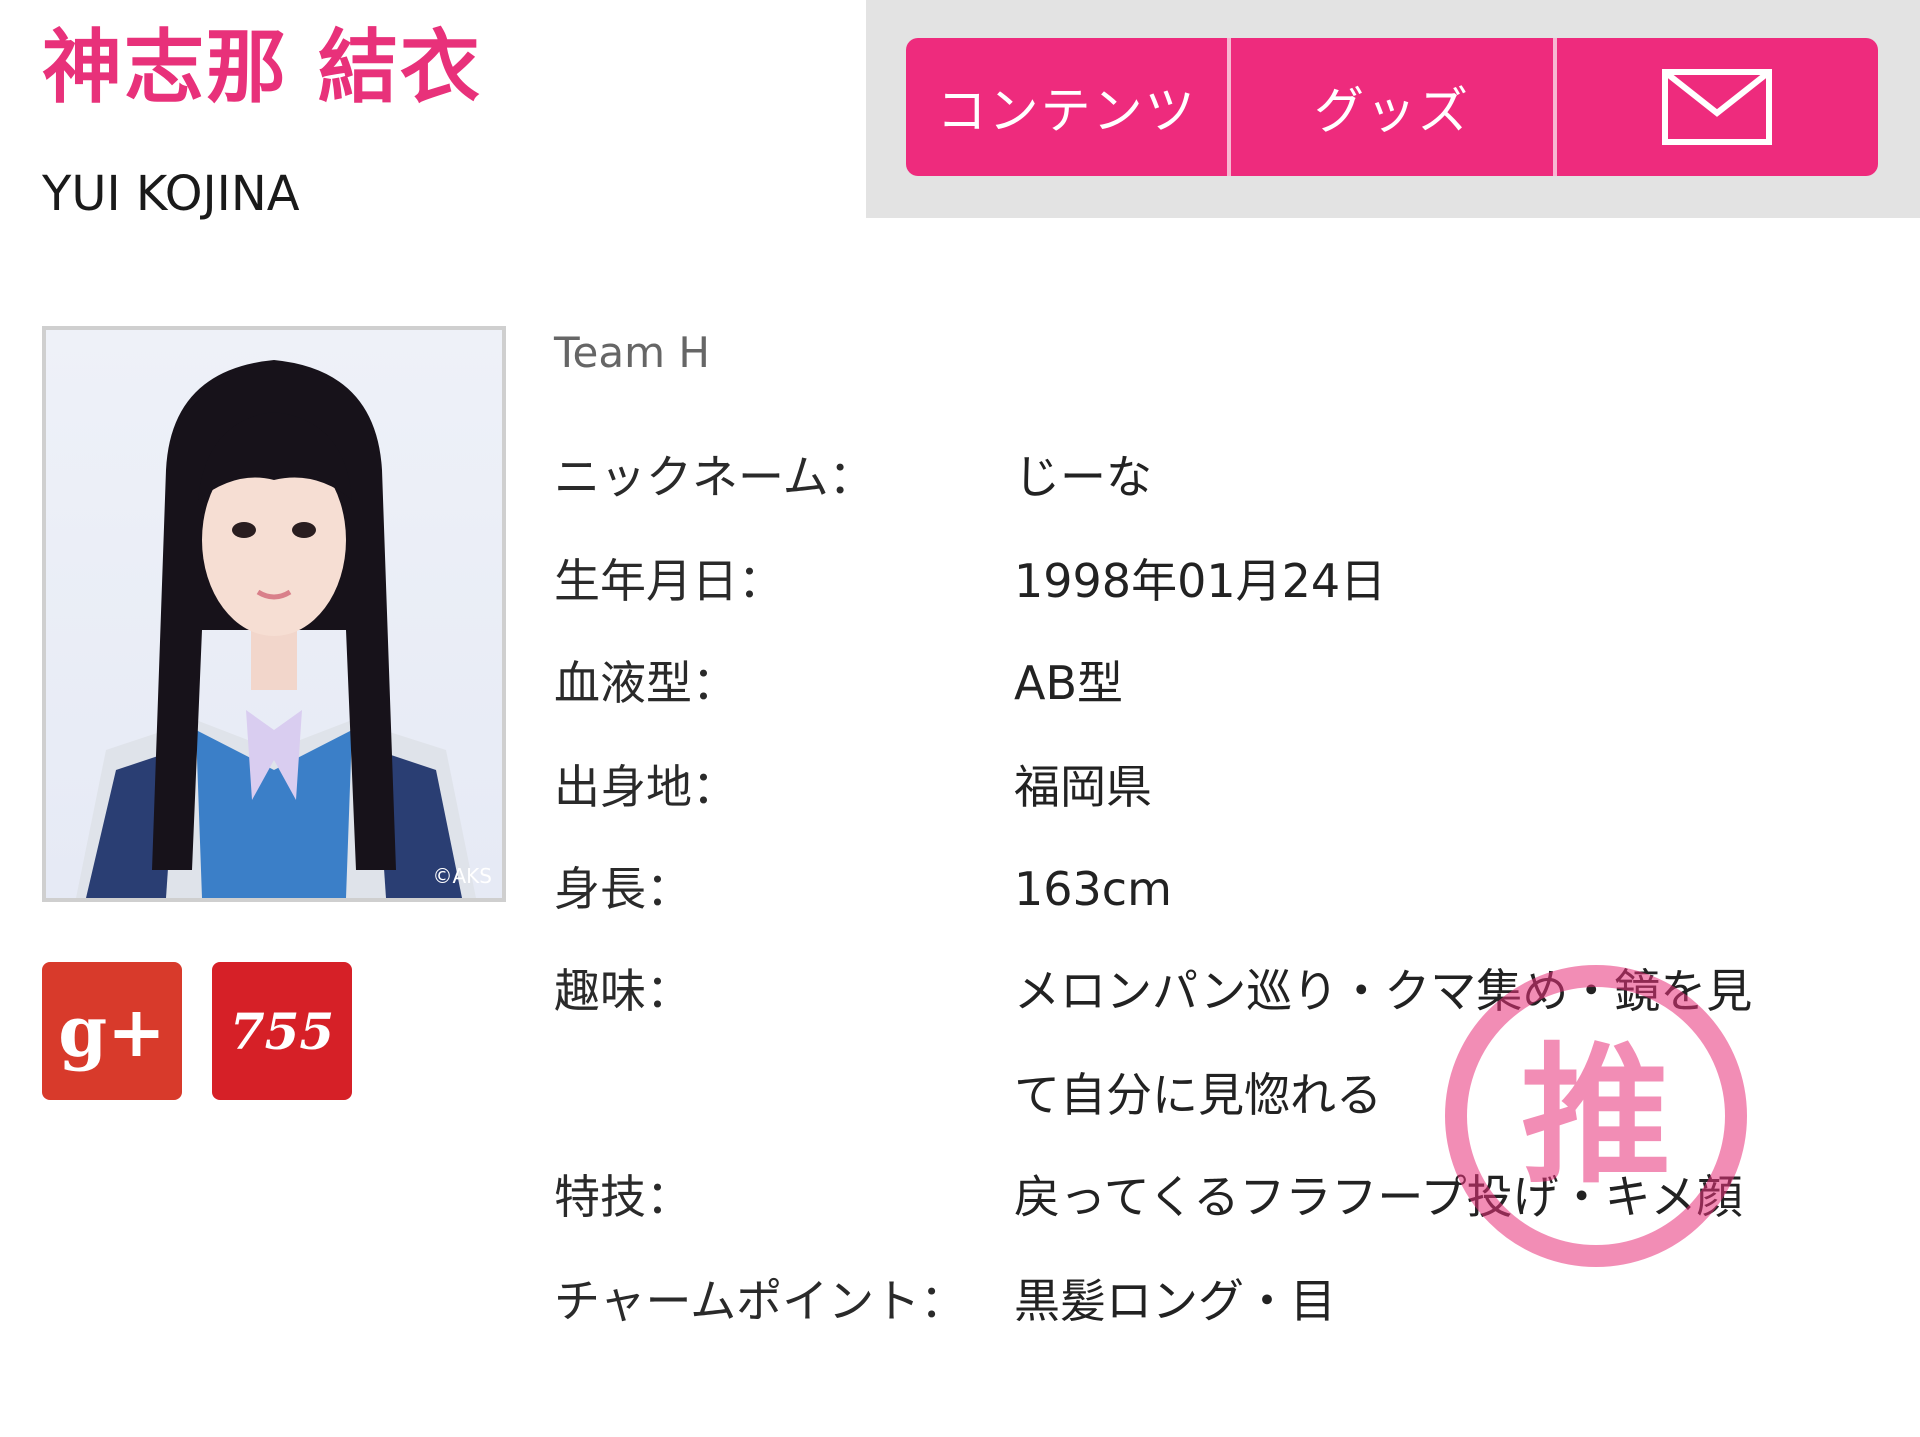 The image size is (1920, 1437). I want to click on row-value-continued: て自分に見惚れる, so click(1198, 1095).